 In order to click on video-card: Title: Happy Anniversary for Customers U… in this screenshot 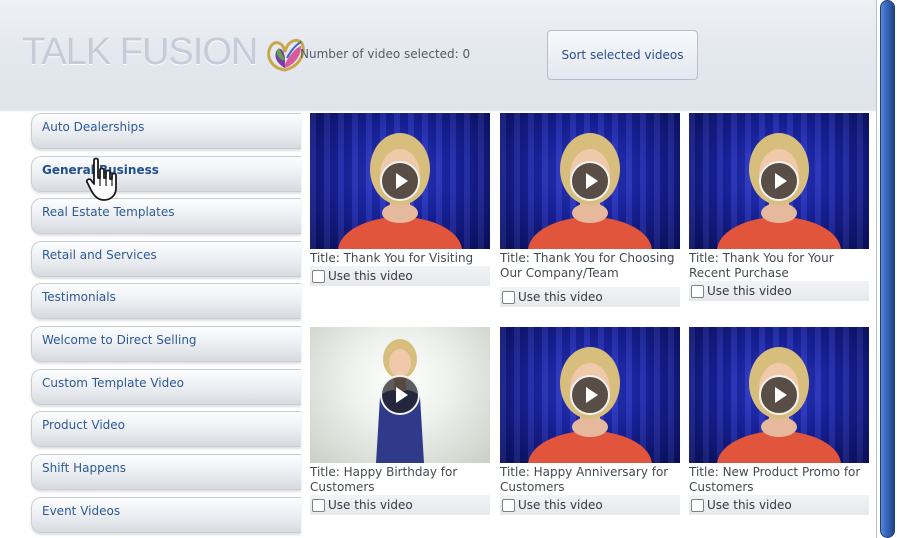, I will do `click(590, 421)`.